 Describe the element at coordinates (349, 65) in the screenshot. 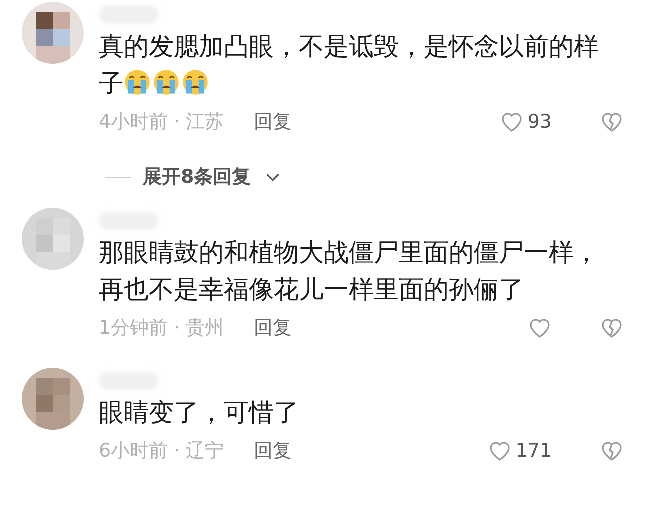

I see `comment-text: 真的发腮加凸眼，不是诋毁，是怀念以前的样子` at that location.